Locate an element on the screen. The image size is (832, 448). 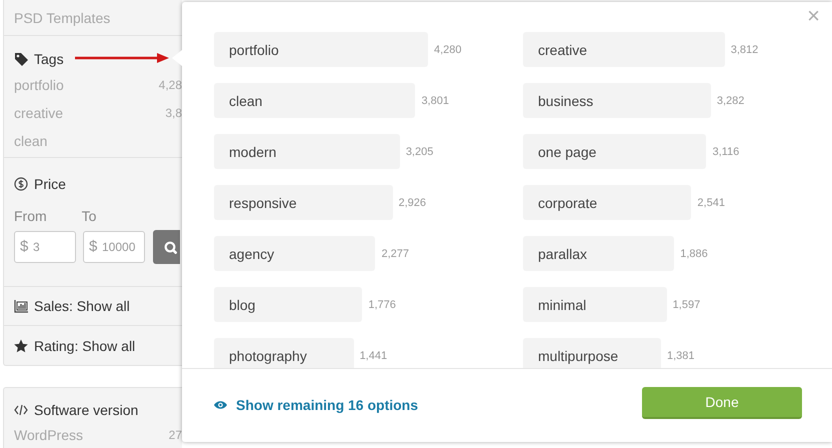
rating-filter: Rating: Show all is located at coordinates (85, 346).